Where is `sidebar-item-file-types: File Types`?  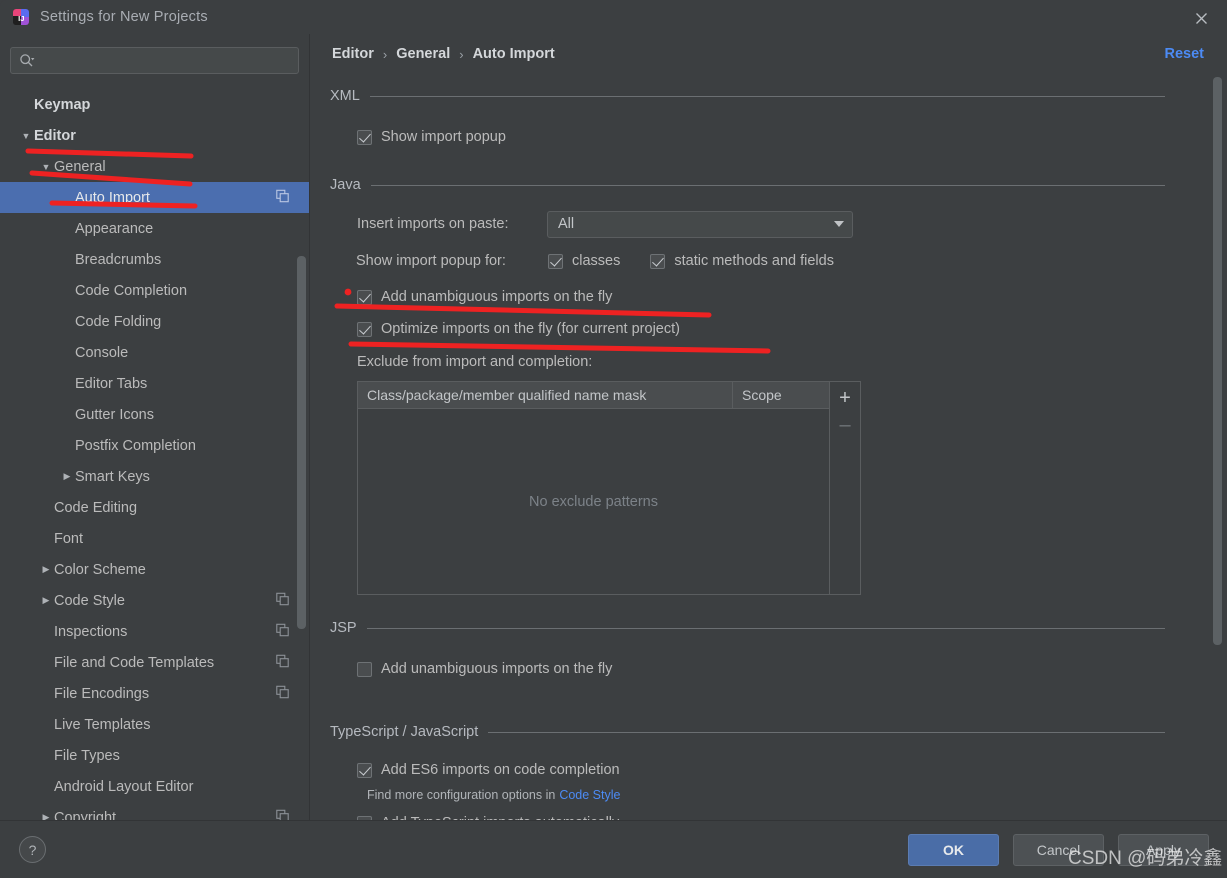
sidebar-item-file-types: File Types is located at coordinates (154, 755).